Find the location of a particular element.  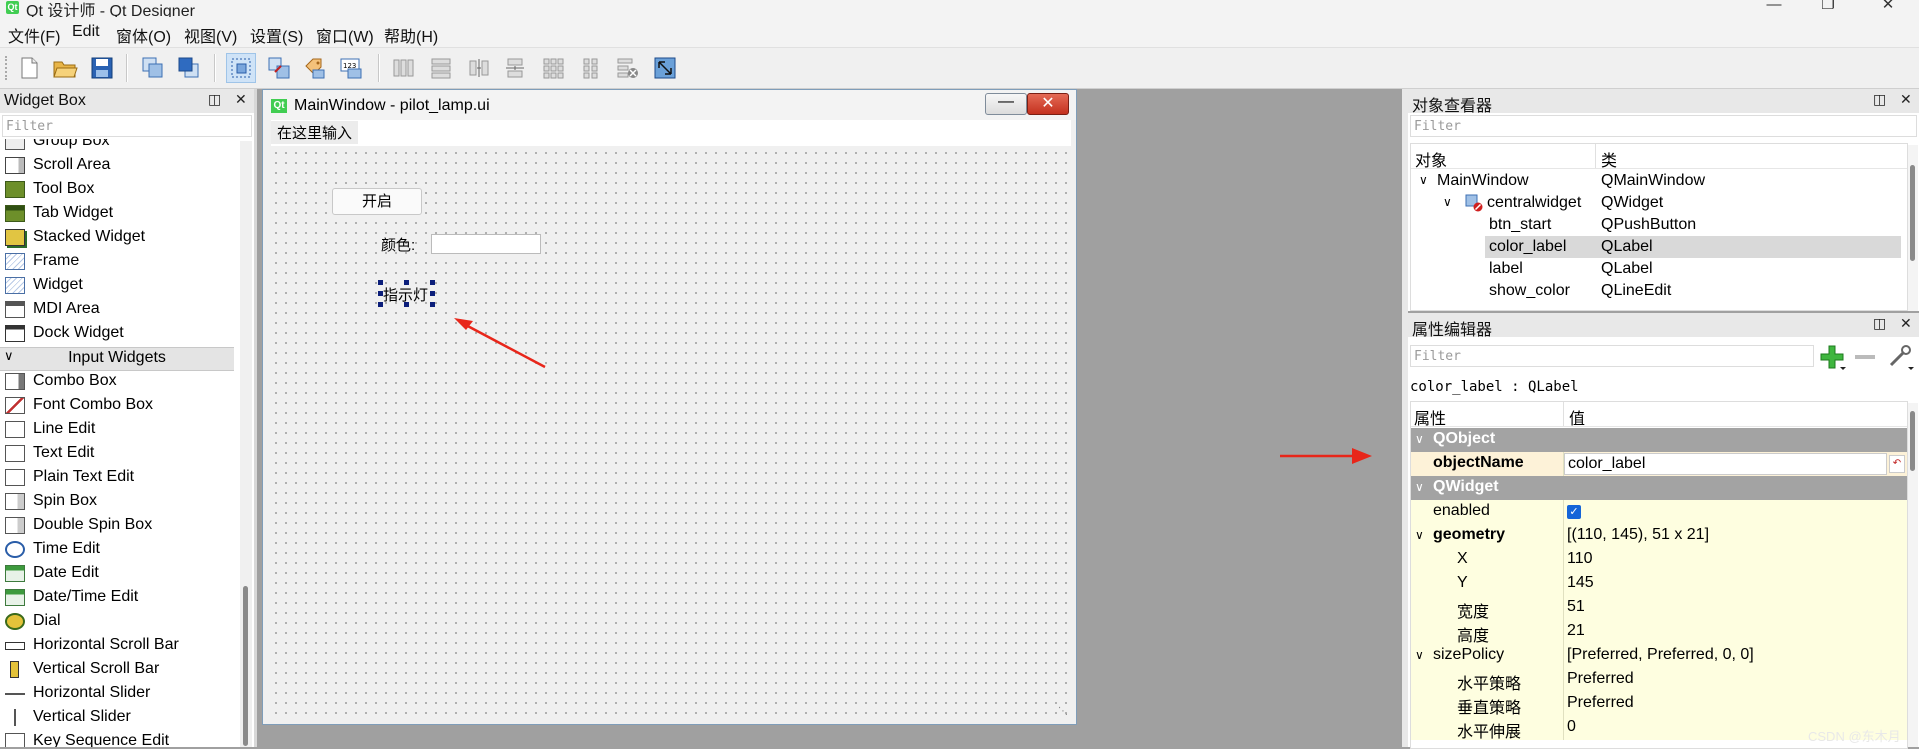

list-item: MDI Area is located at coordinates (117, 310).